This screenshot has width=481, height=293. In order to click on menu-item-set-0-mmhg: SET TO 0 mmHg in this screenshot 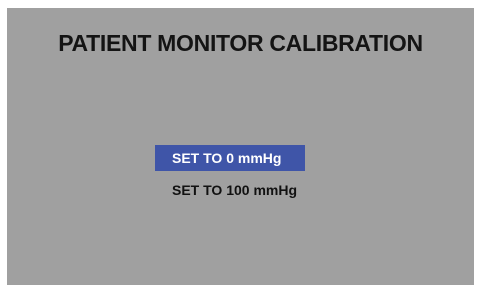, I will do `click(230, 158)`.